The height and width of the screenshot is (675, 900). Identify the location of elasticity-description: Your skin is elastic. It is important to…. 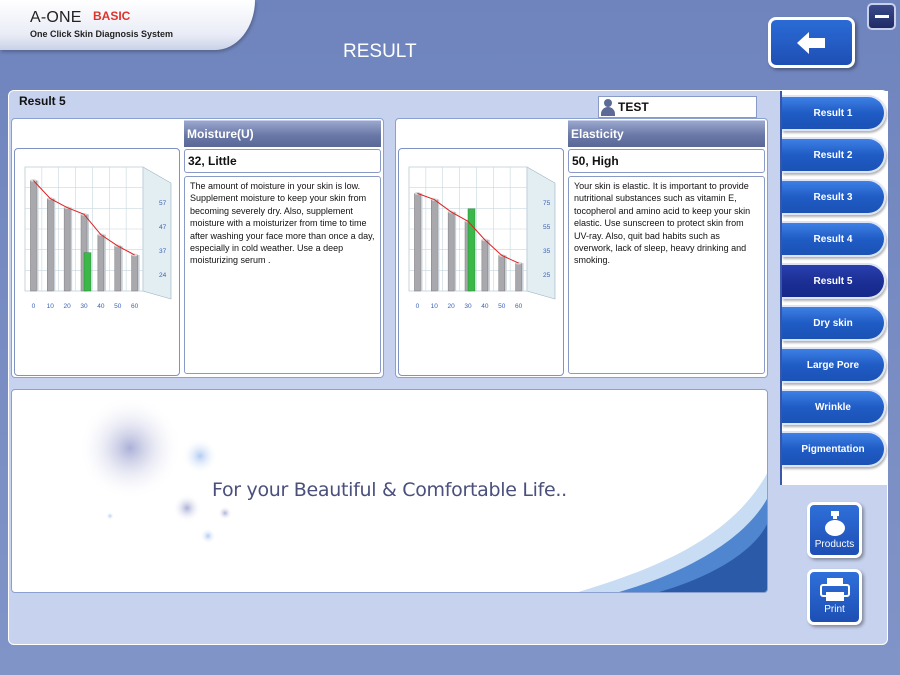
(666, 275).